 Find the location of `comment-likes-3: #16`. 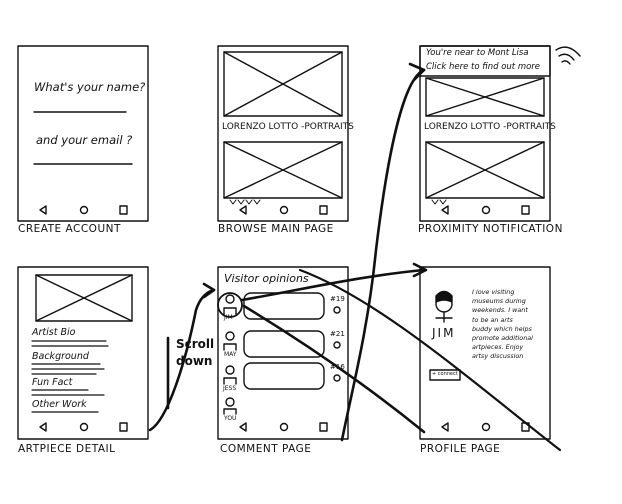

comment-likes-3: #16 is located at coordinates (337, 367).